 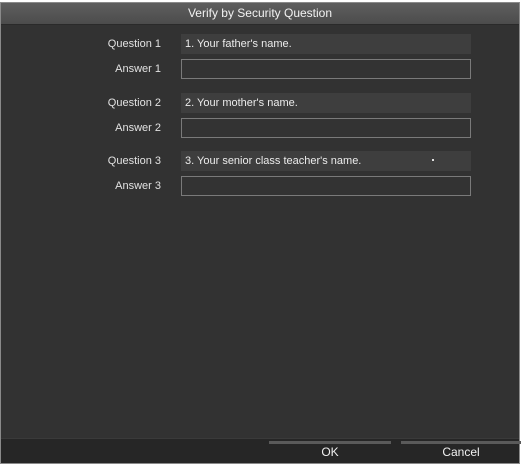 I want to click on question-row-2: Question 2 2. Your mother's name., so click(x=260, y=103).